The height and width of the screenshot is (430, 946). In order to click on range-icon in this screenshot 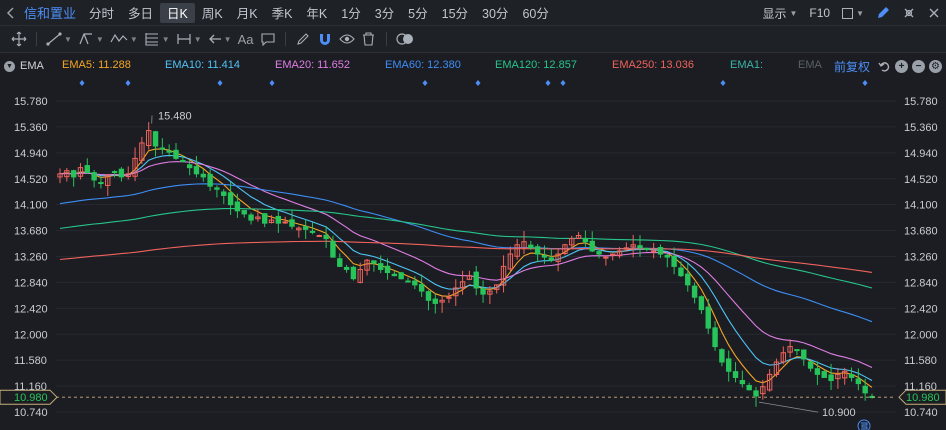, I will do `click(184, 39)`.